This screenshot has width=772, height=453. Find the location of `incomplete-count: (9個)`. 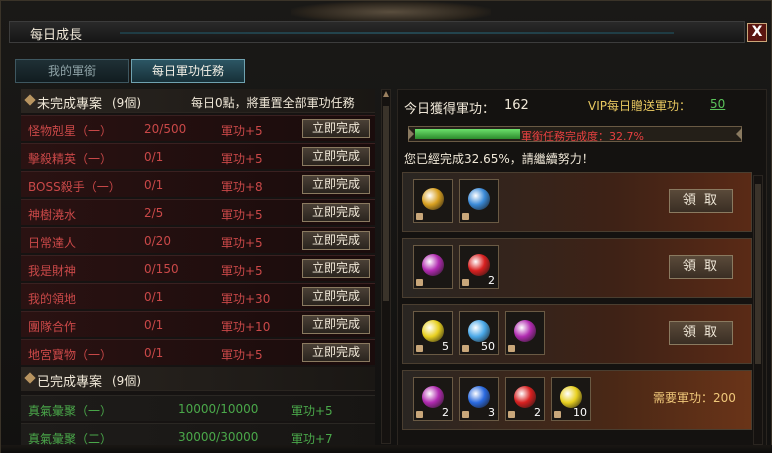

incomplete-count: (9個) is located at coordinates (126, 103).